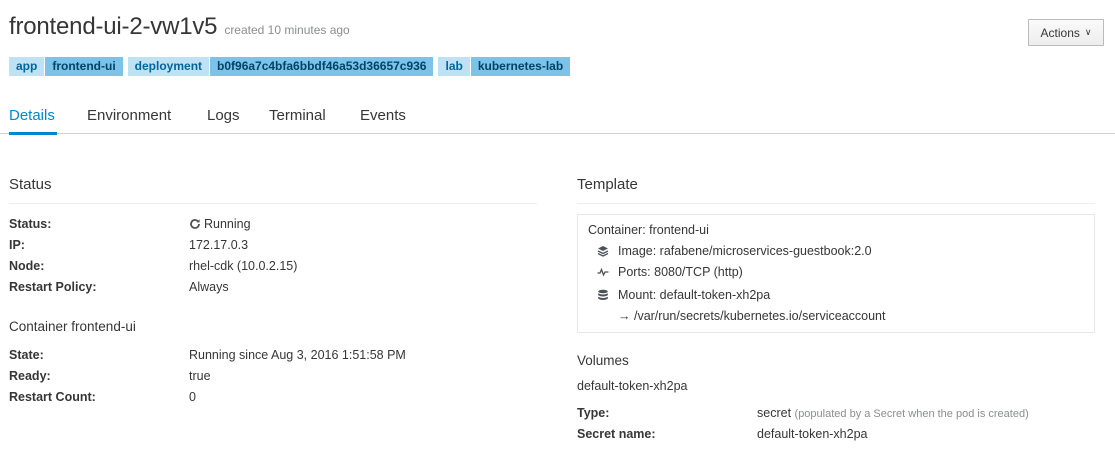 The width and height of the screenshot is (1115, 458). I want to click on template-divider, so click(836, 203).